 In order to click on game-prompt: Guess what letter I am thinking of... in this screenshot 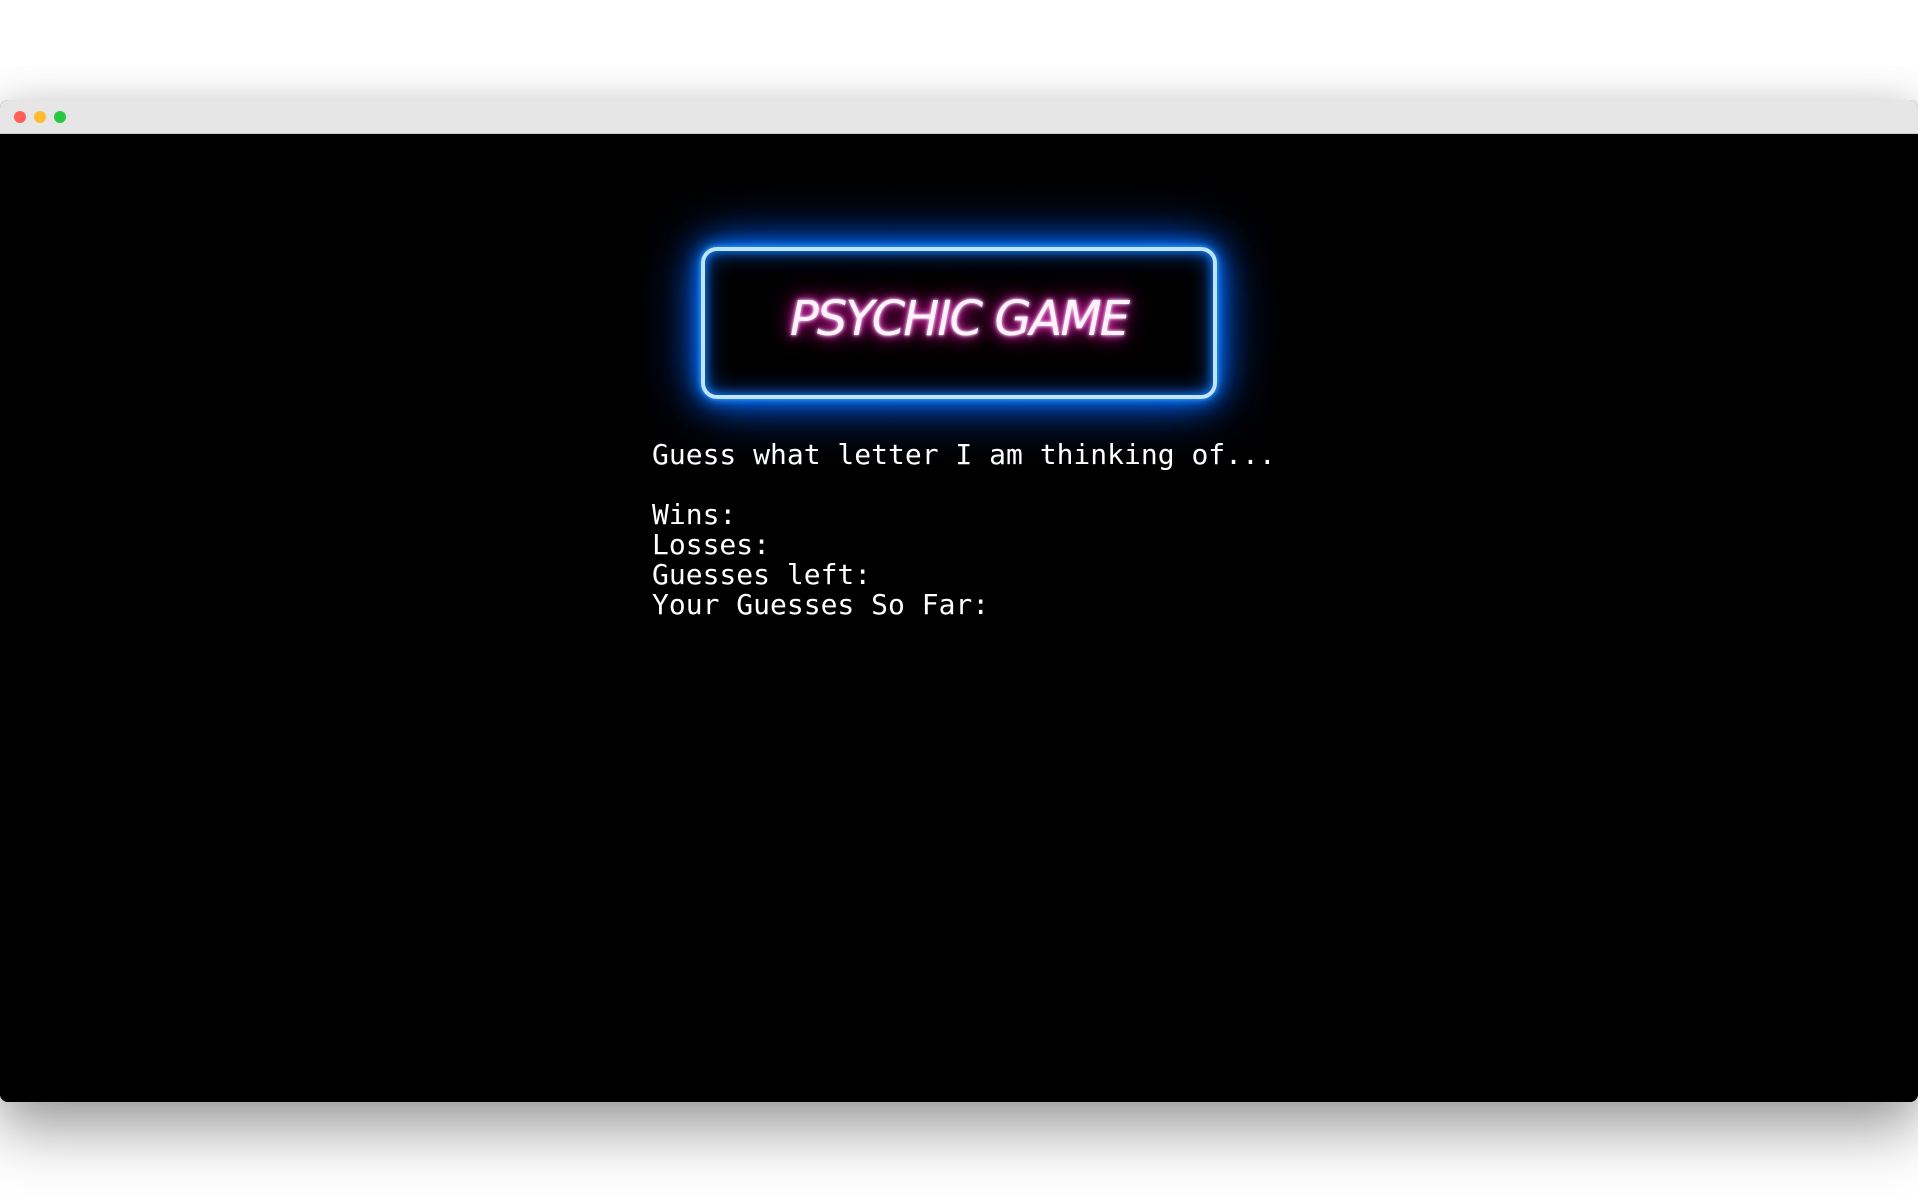, I will do `click(964, 454)`.